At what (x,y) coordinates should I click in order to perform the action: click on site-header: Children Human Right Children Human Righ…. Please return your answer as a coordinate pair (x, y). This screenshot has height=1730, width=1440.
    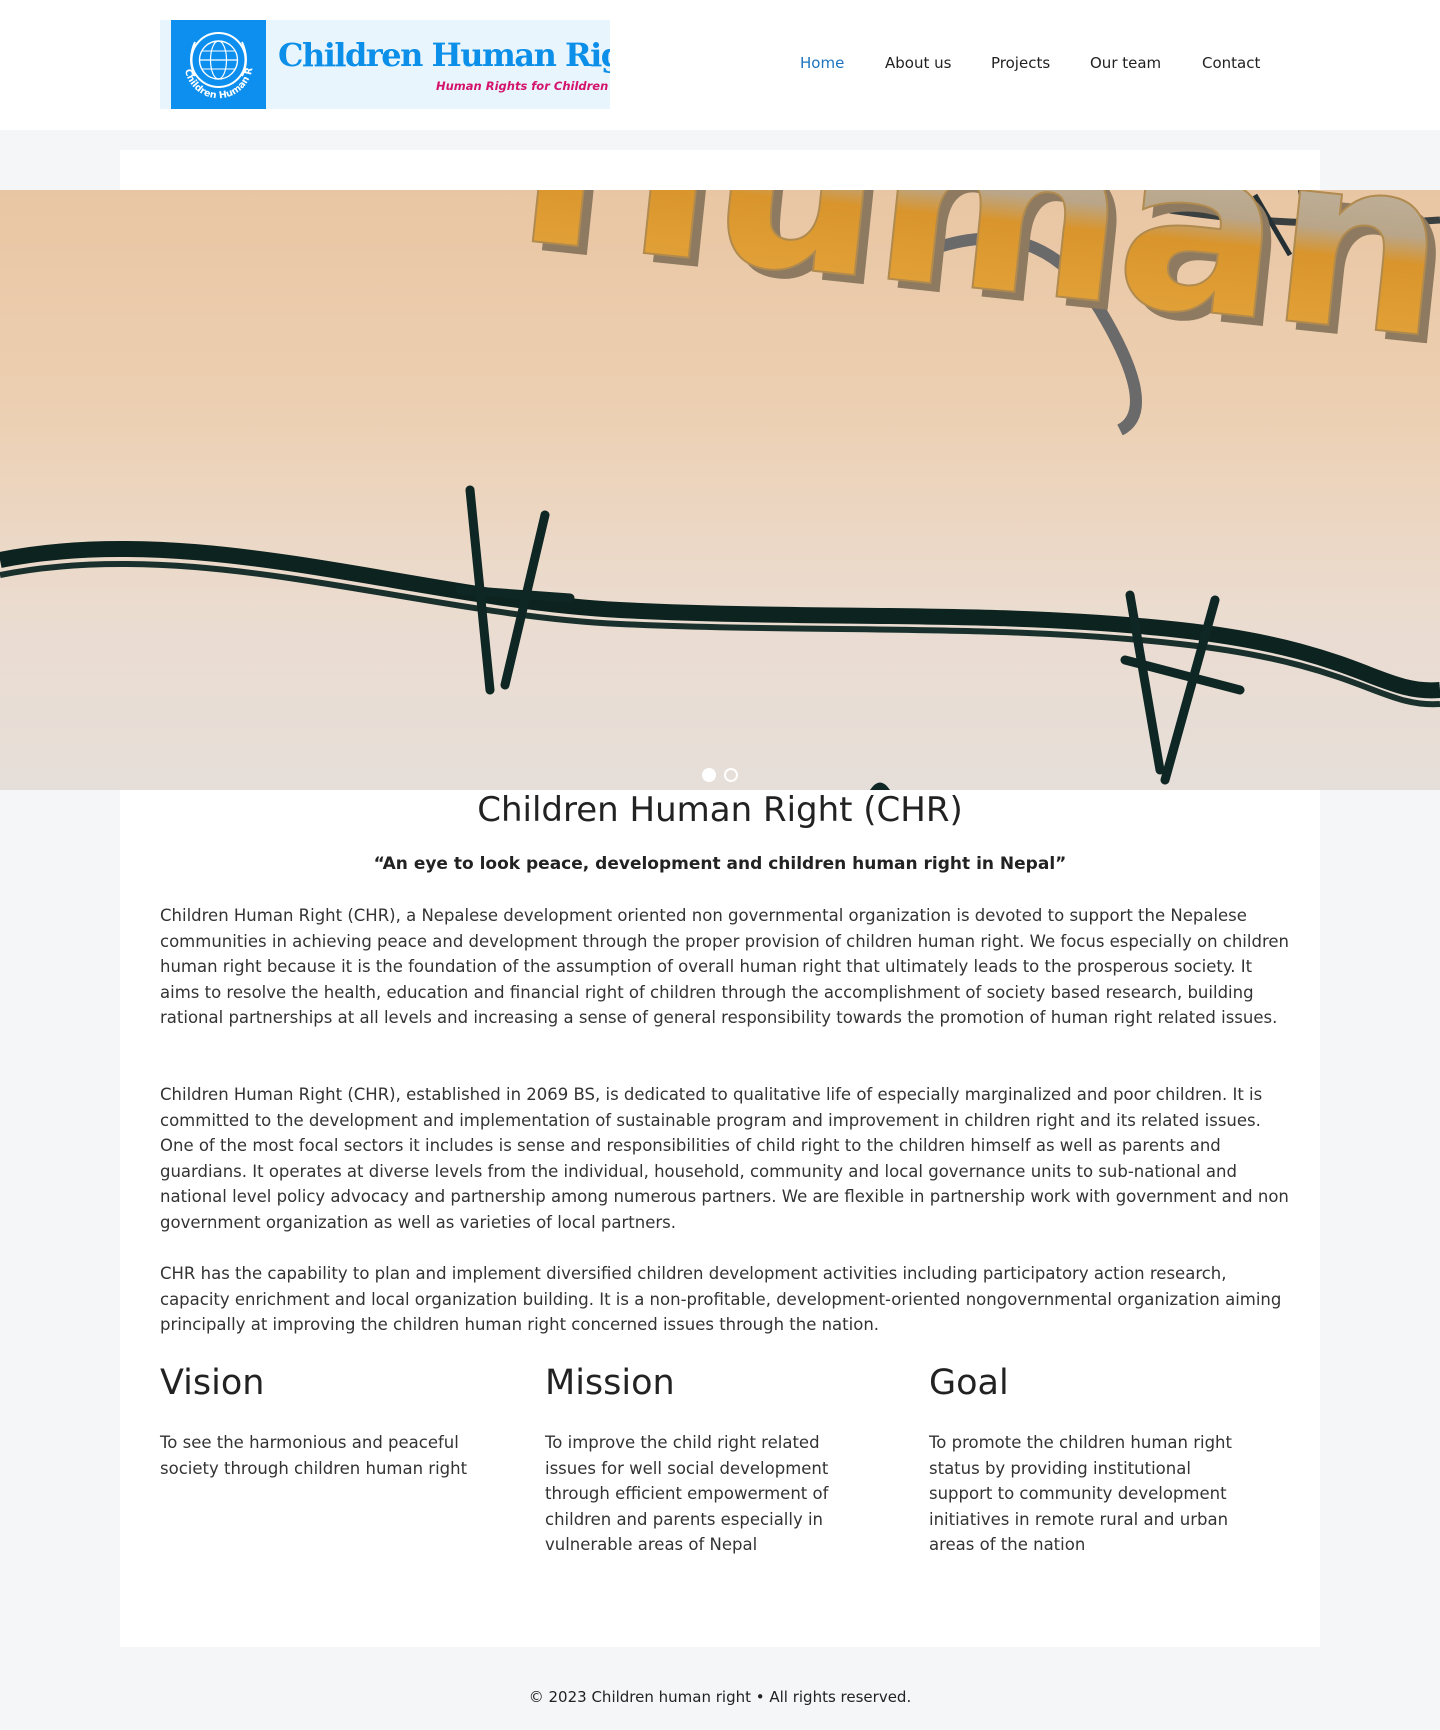
    Looking at the image, I should click on (720, 65).